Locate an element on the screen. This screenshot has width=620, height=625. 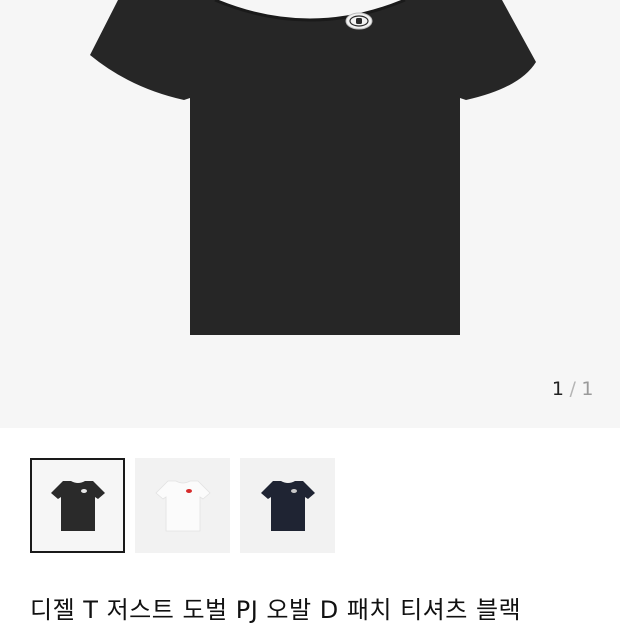
tshirt-black-thumbnail-icon is located at coordinates (77, 505).